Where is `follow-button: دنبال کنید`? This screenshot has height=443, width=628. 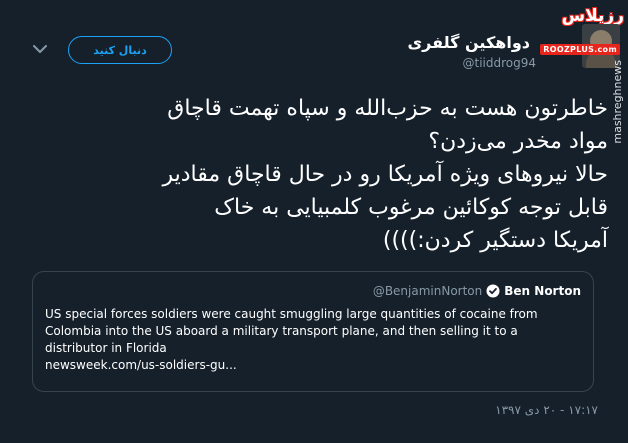 follow-button: دنبال کنید is located at coordinates (120, 50).